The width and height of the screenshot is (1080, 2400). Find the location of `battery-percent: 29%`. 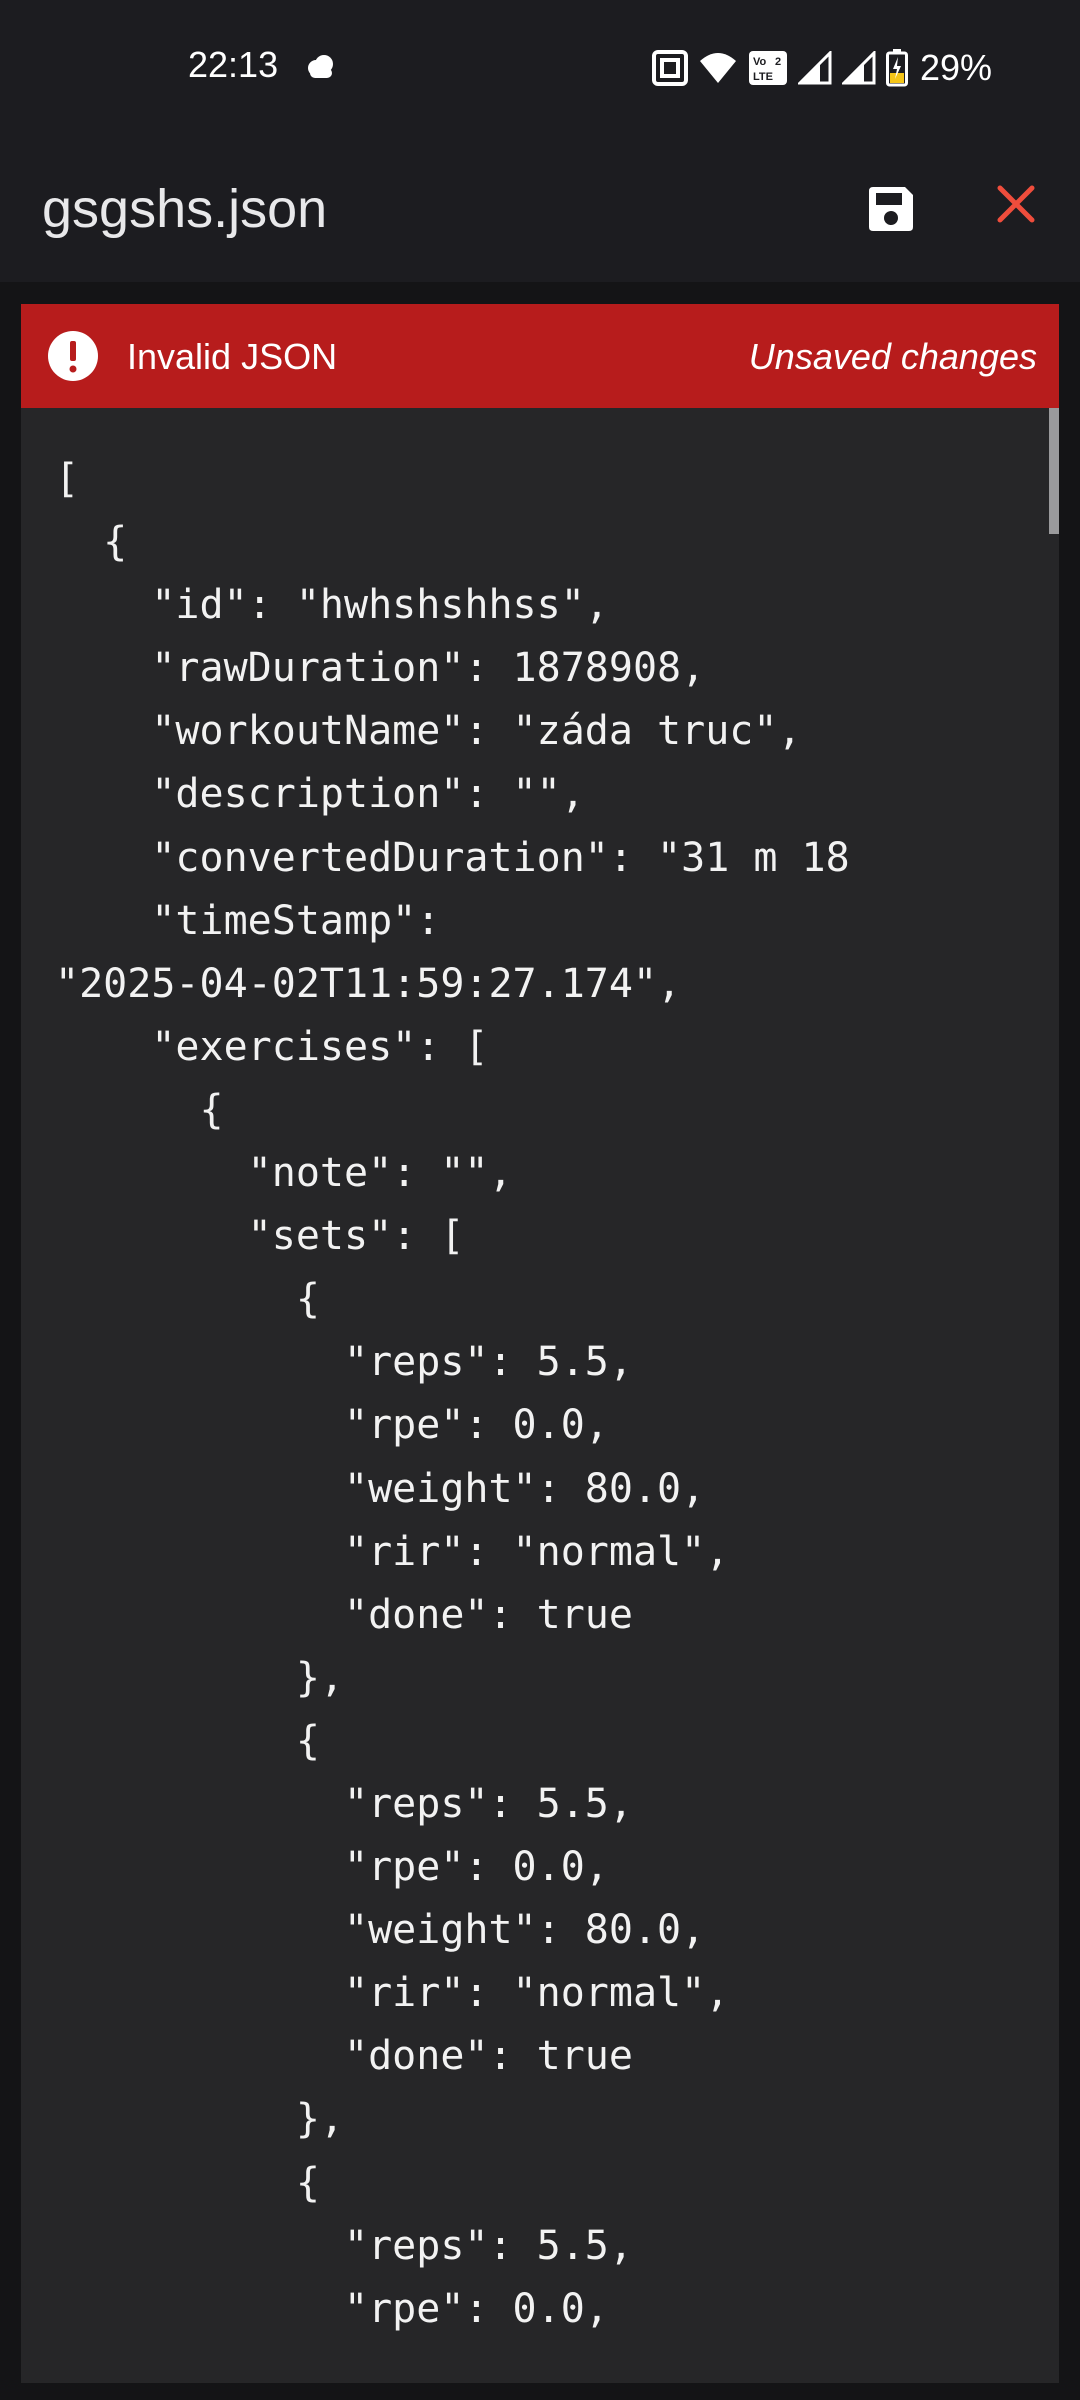

battery-percent: 29% is located at coordinates (955, 67).